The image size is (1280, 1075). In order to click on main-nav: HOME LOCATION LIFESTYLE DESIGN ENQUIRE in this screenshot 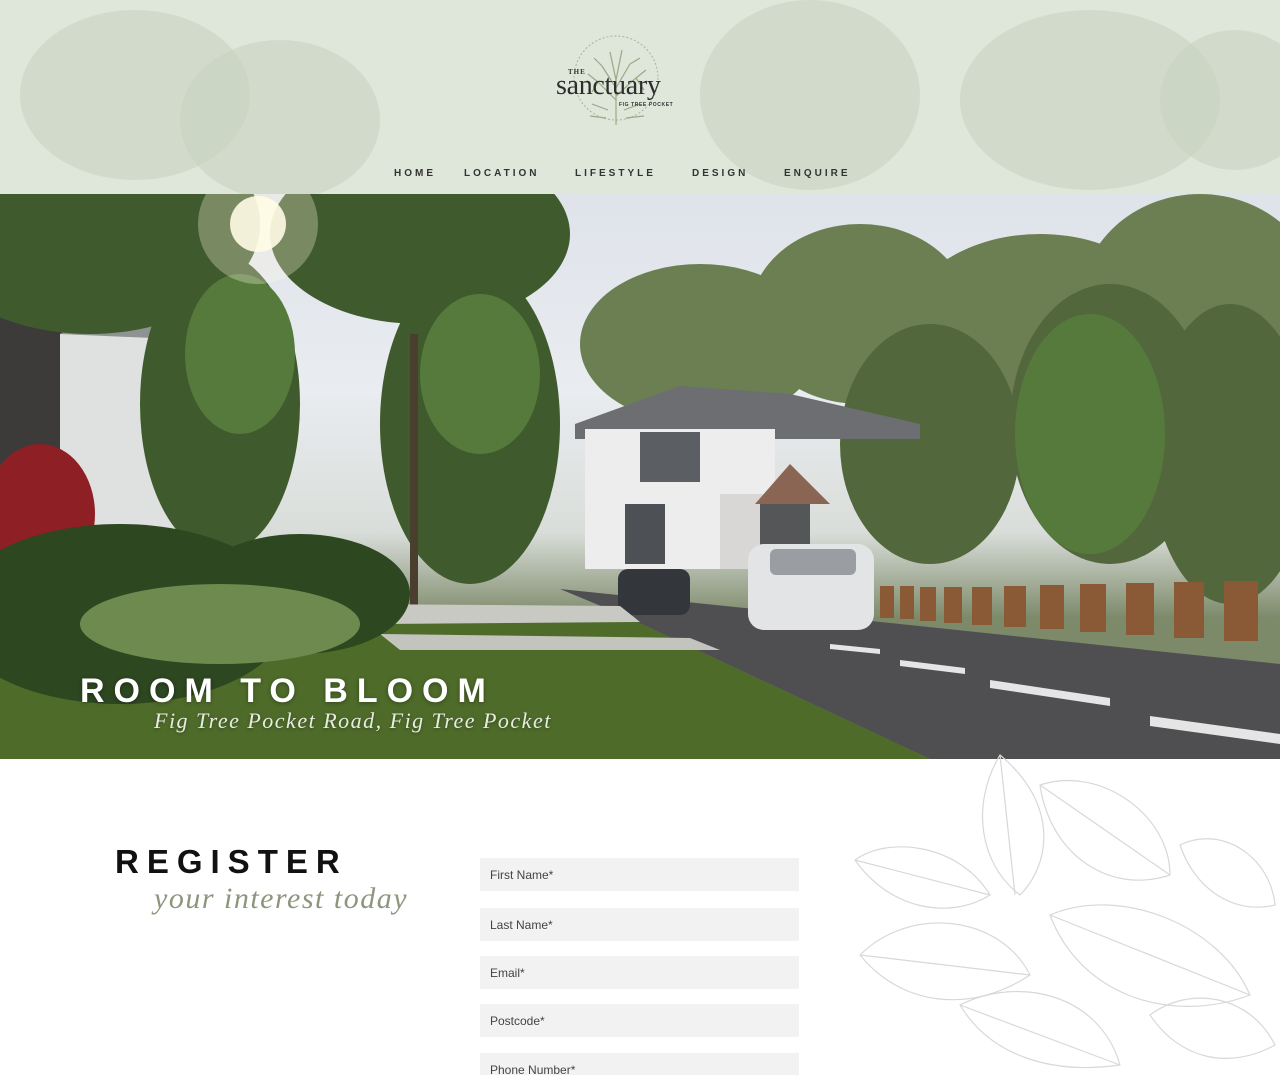, I will do `click(640, 175)`.